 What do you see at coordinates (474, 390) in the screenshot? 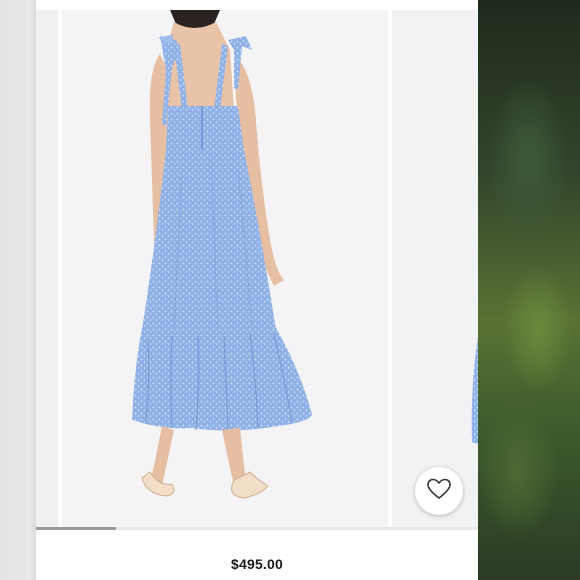
I see `dress-side-photo` at bounding box center [474, 390].